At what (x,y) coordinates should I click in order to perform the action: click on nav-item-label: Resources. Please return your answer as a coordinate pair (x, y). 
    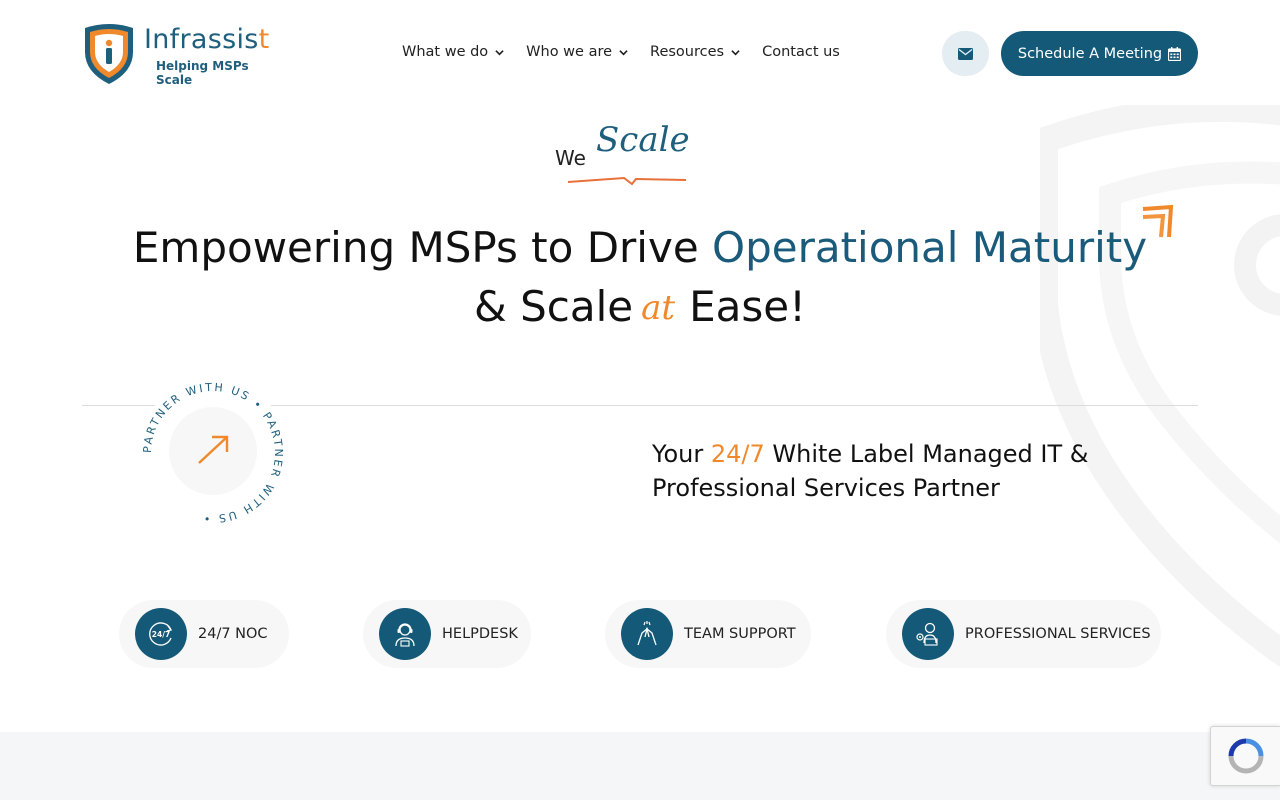
    Looking at the image, I should click on (687, 52).